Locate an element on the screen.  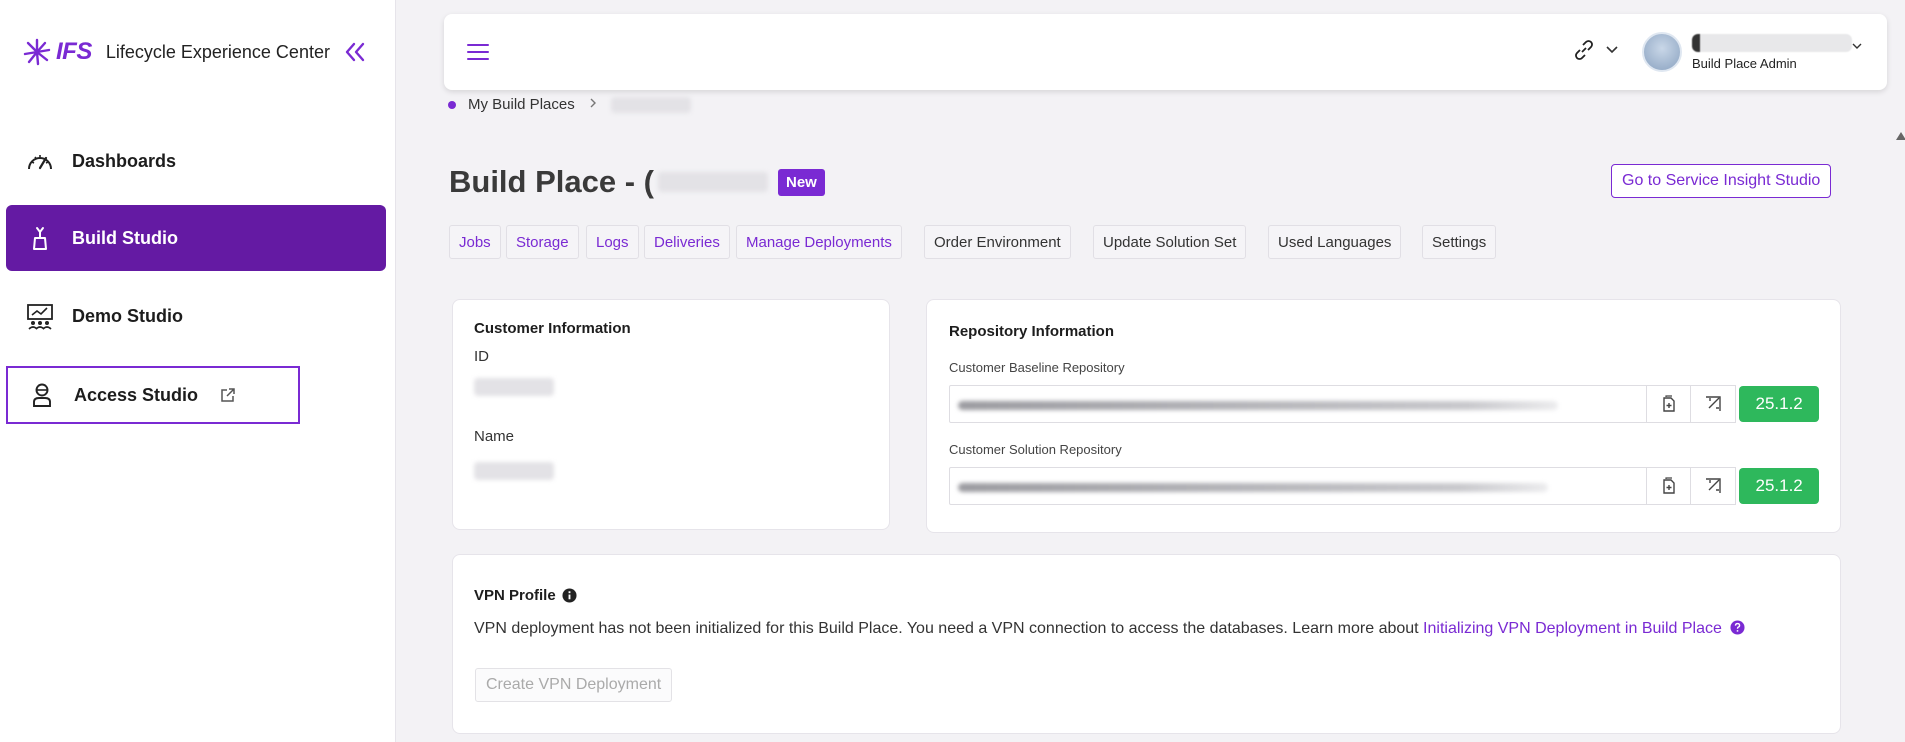
sidebar-item-access-studio: Access Studio is located at coordinates (153, 395).